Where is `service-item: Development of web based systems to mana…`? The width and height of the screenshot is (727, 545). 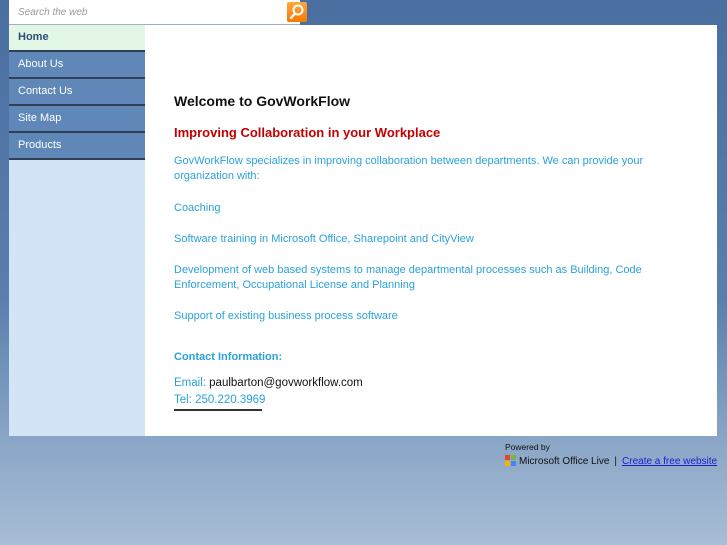
service-item: Development of web based systems to mana… is located at coordinates (408, 277).